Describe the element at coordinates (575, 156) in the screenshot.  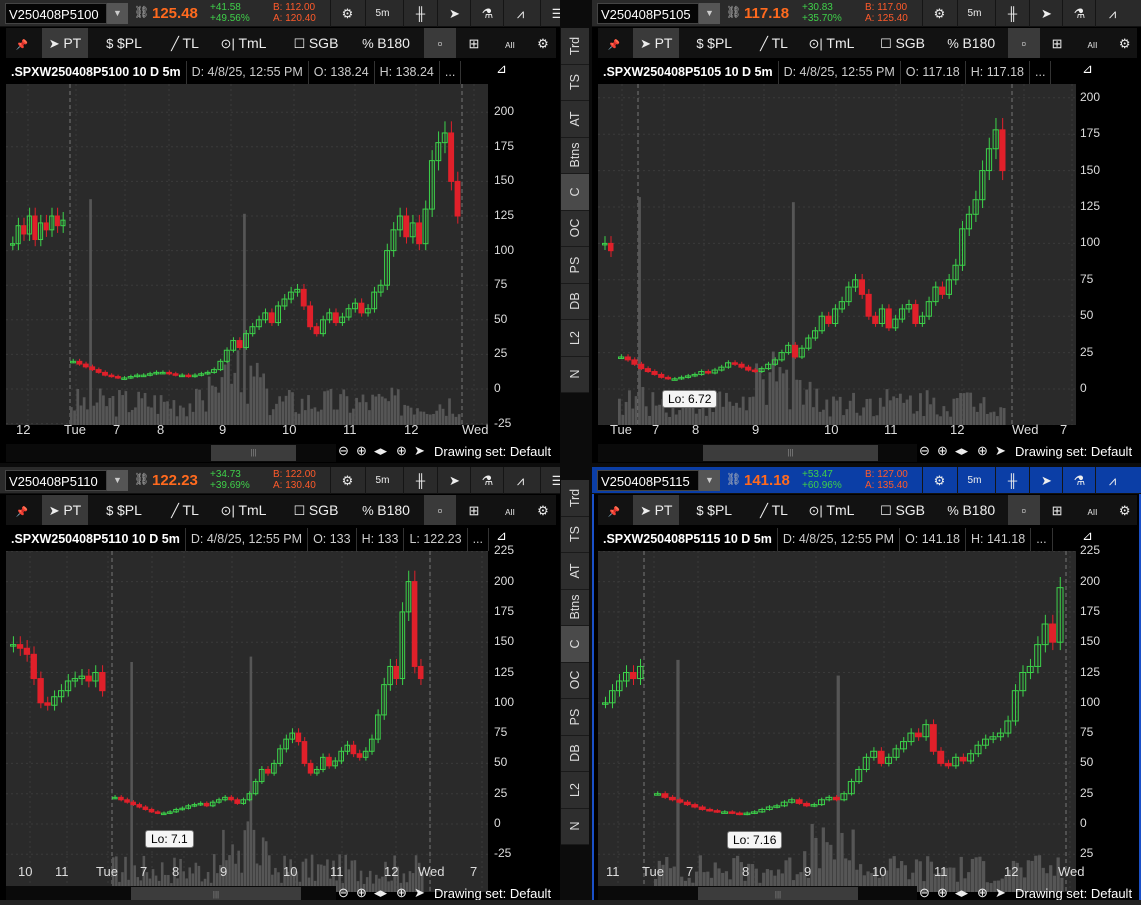
I see `side-tab-btns: Btns` at that location.